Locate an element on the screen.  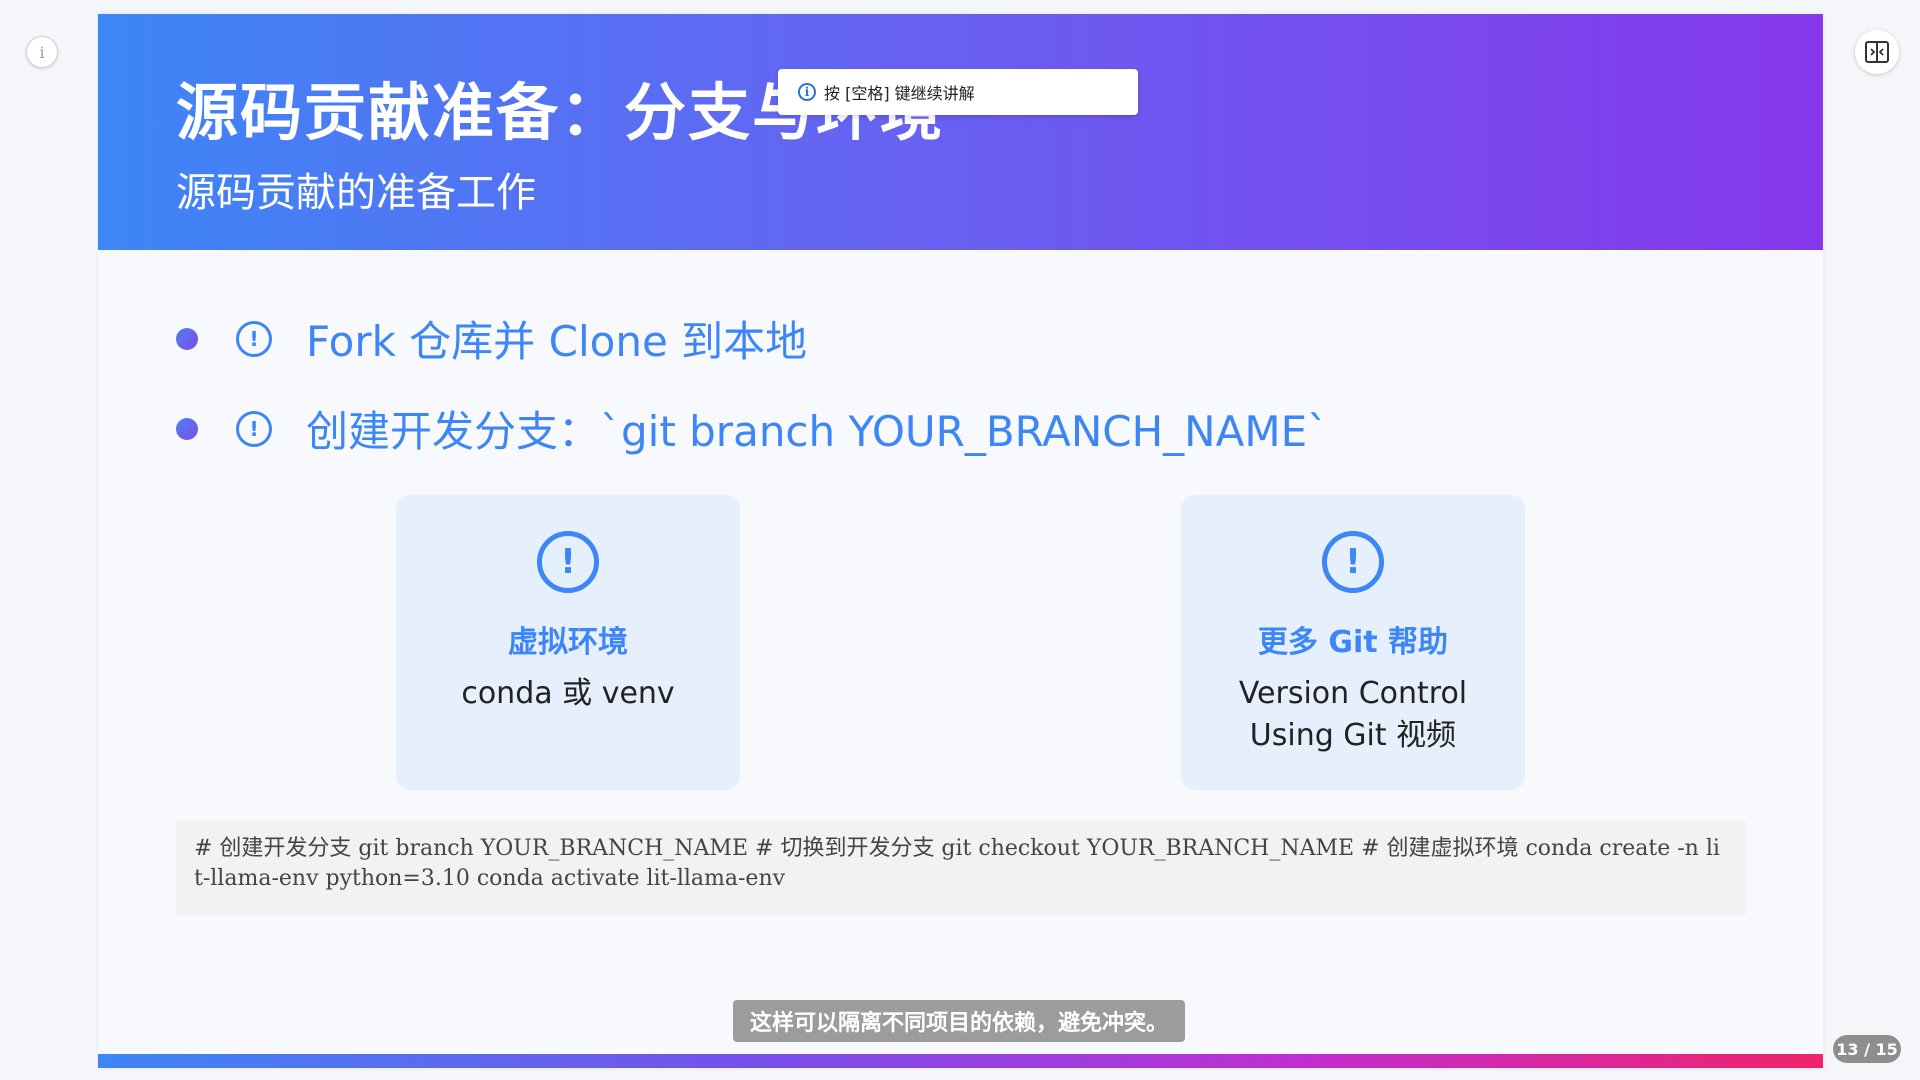
card-title: 虚拟环境 is located at coordinates (568, 642).